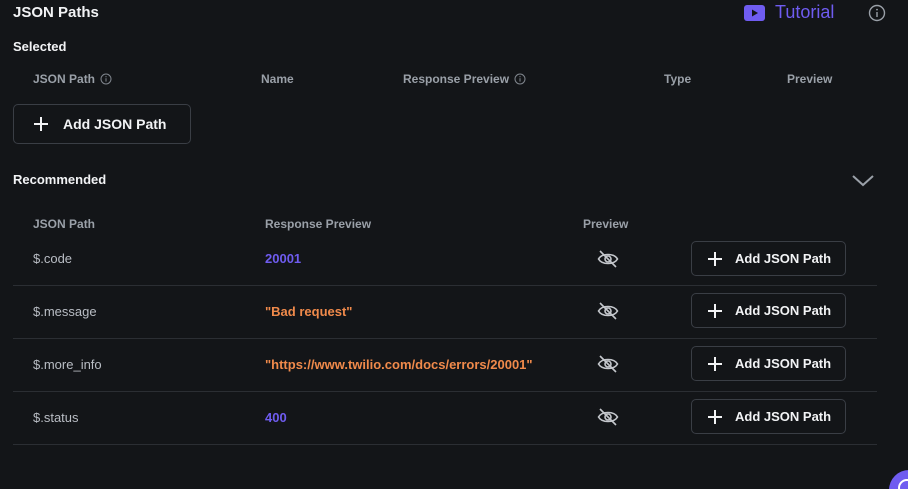  I want to click on table-row: $.message "Bad request" Add JSON Path, so click(445, 312).